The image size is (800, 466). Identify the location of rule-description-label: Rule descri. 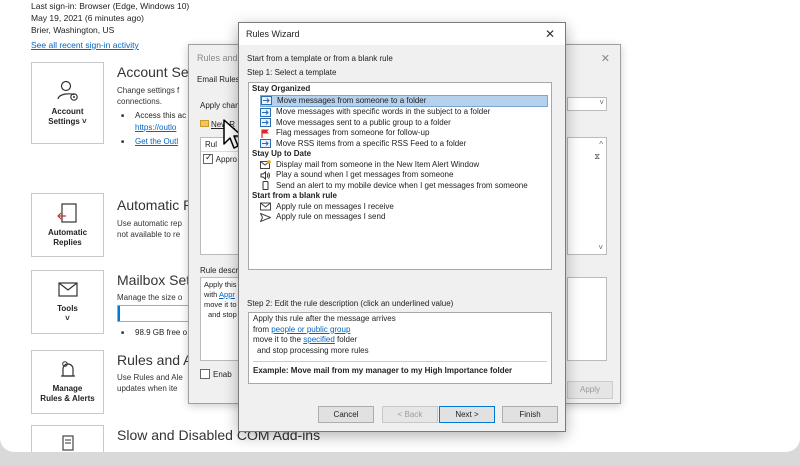
(220, 270).